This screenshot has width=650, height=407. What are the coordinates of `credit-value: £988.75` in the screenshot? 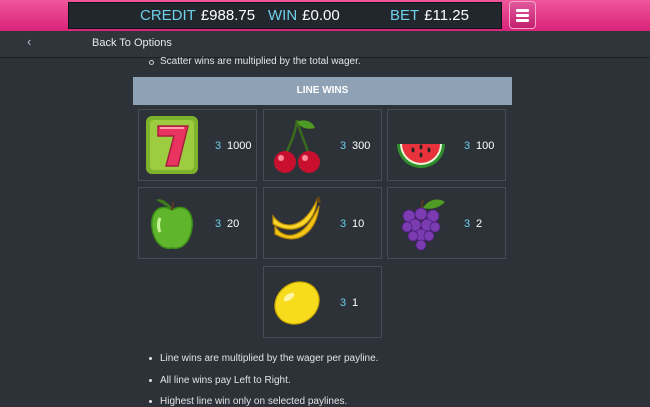 It's located at (228, 15).